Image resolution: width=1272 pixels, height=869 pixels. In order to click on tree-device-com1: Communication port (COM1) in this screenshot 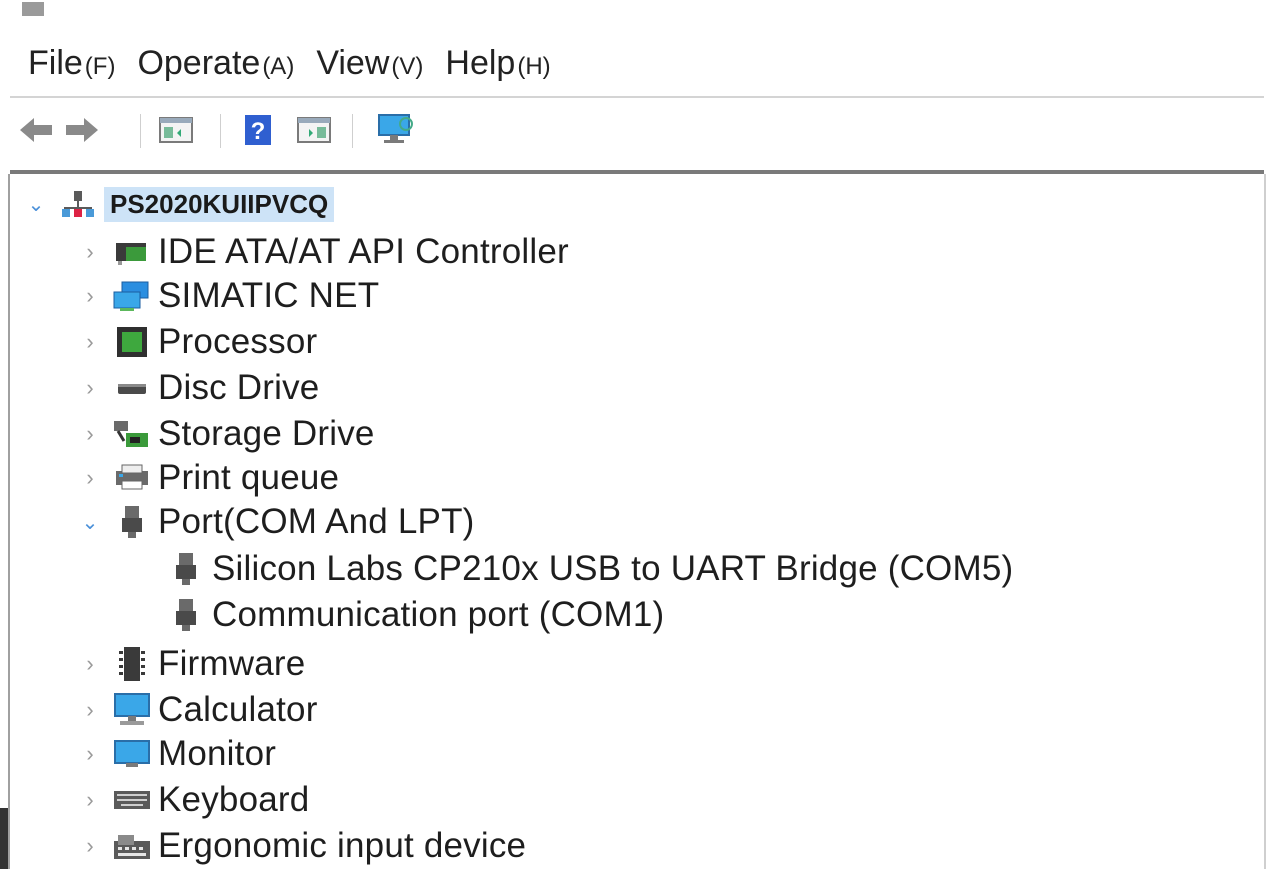, I will do `click(415, 615)`.